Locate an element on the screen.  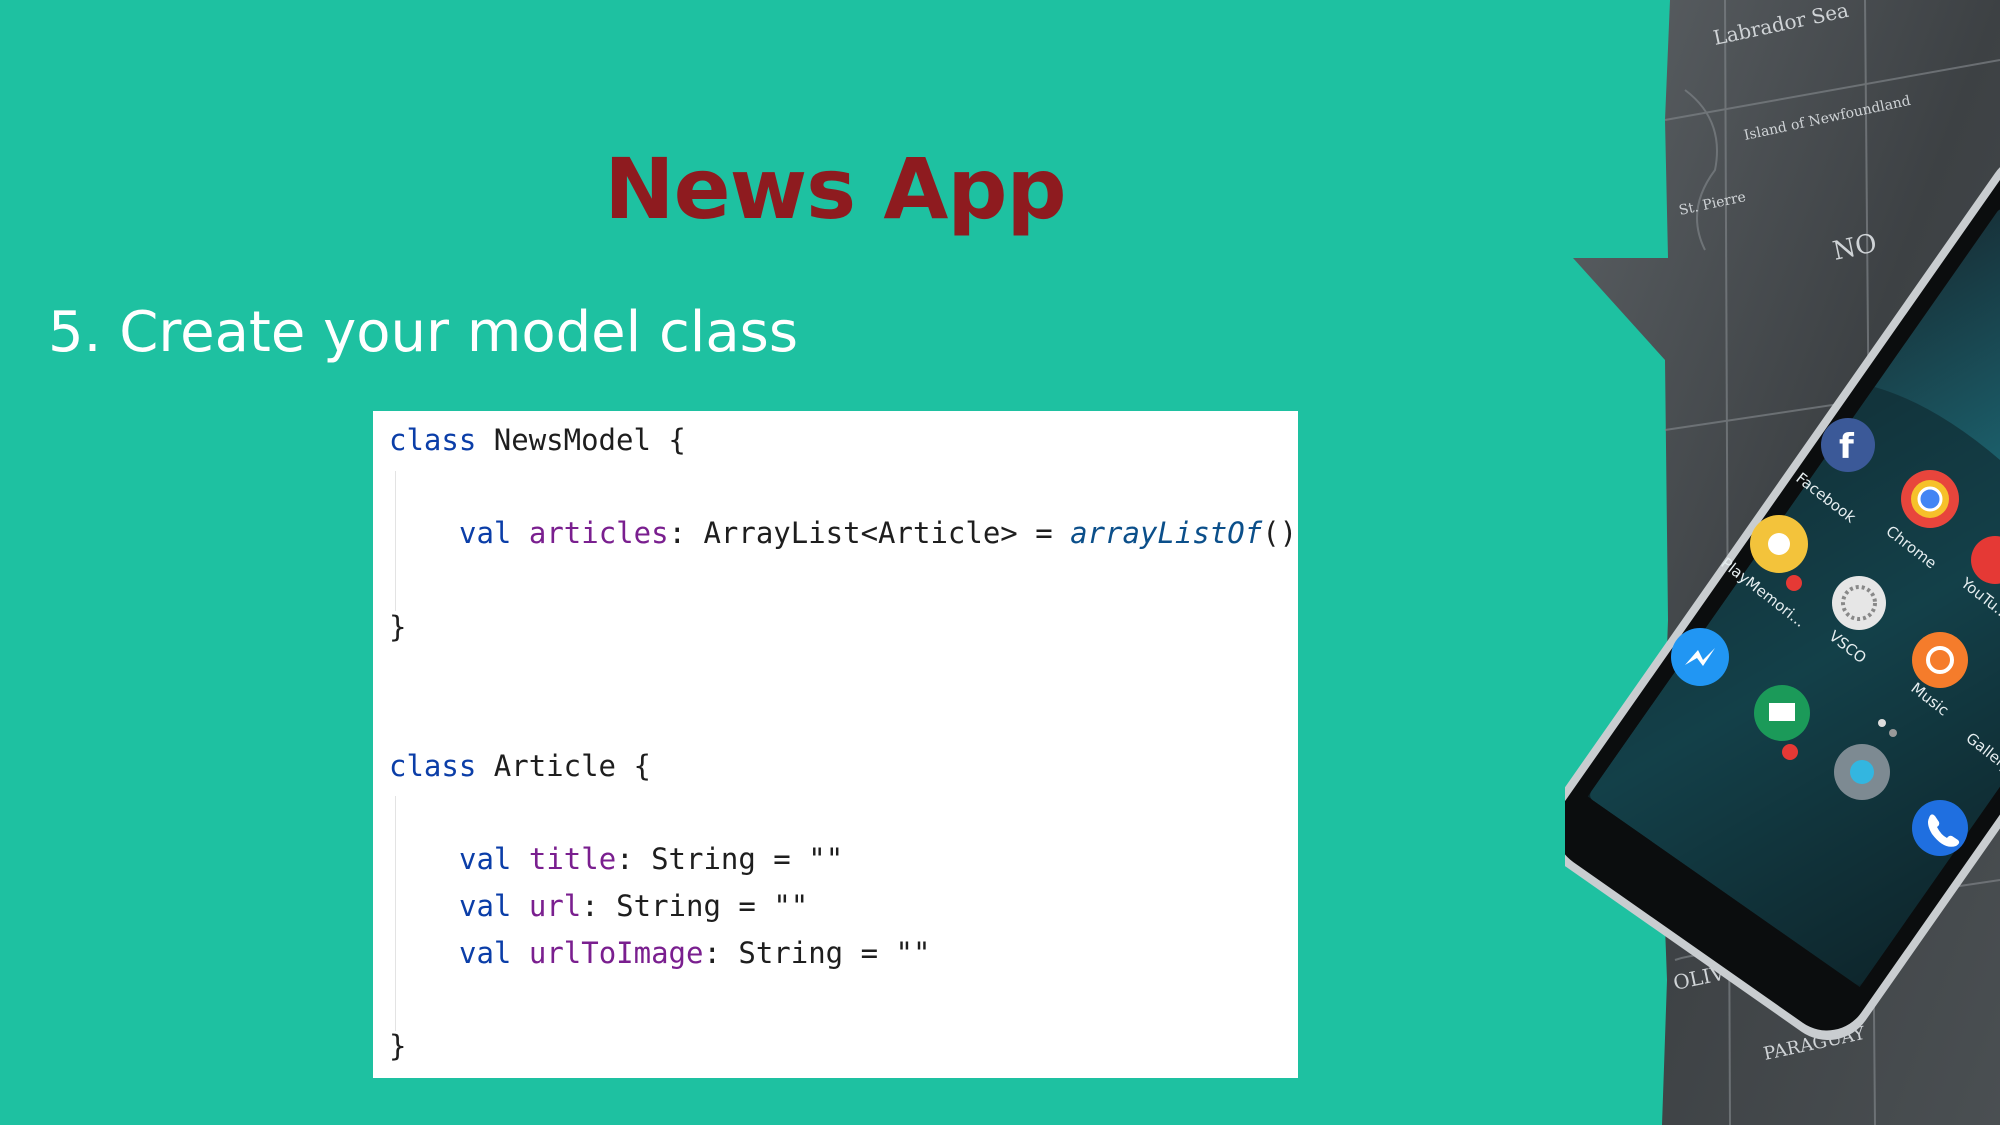
code-line-6: val url: String = "" is located at coordinates (633, 906).